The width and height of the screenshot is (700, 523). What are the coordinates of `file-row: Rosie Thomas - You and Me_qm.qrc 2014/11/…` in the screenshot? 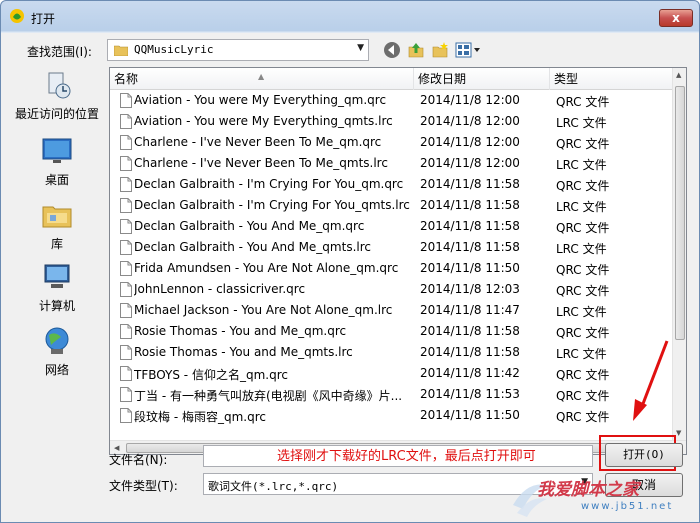 It's located at (392, 331).